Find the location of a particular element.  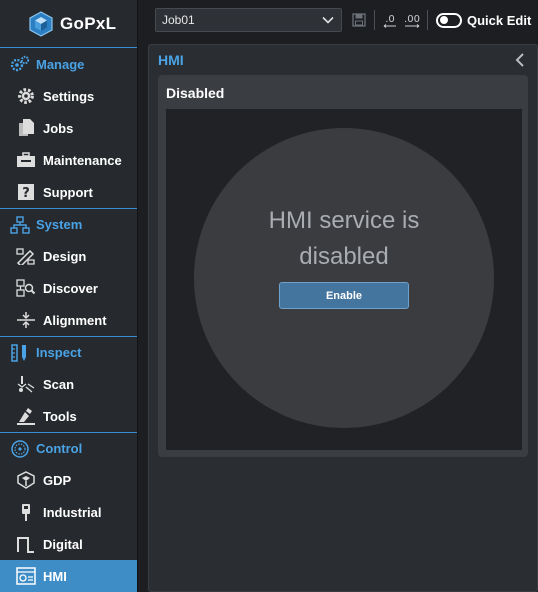

section-manage: Manage is located at coordinates (68, 64).